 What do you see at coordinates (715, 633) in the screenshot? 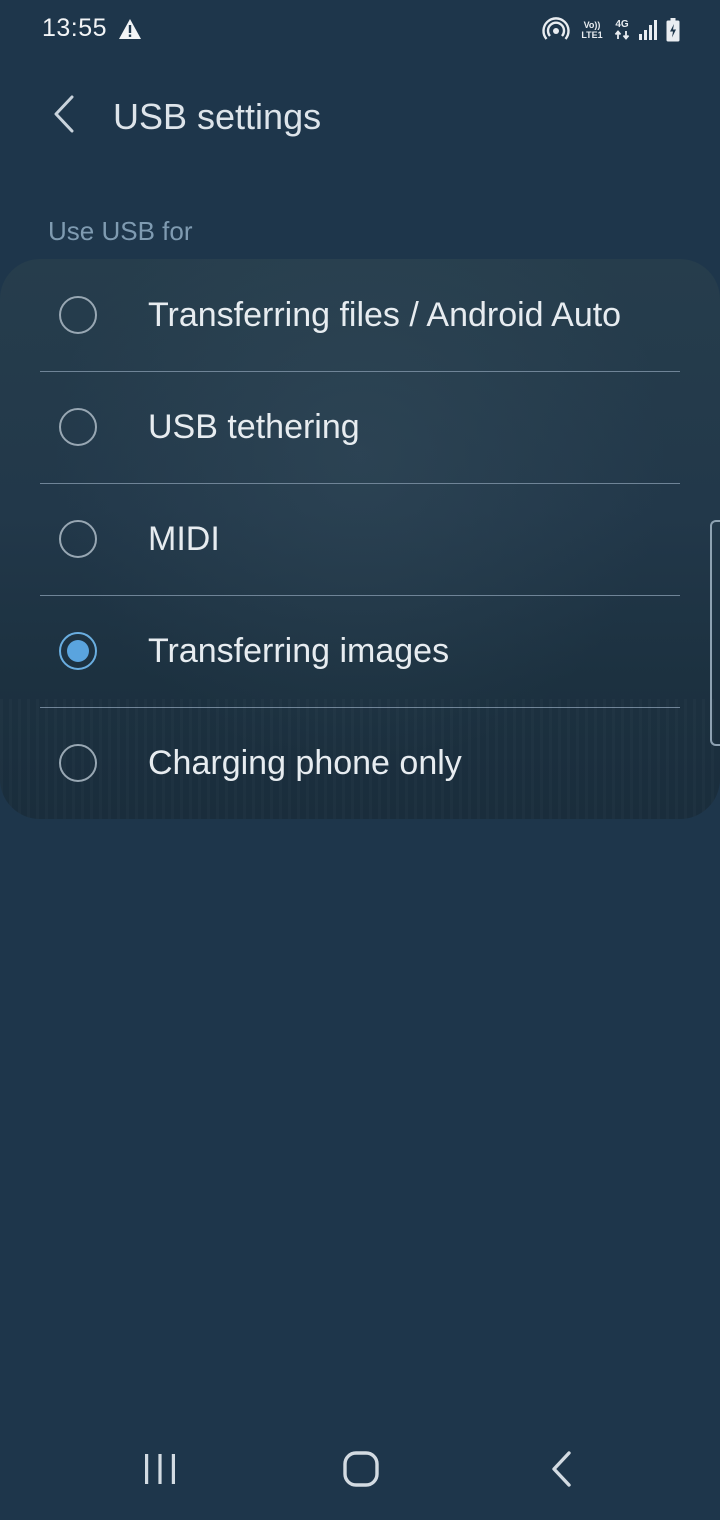
I see `scroll-indicator` at bounding box center [715, 633].